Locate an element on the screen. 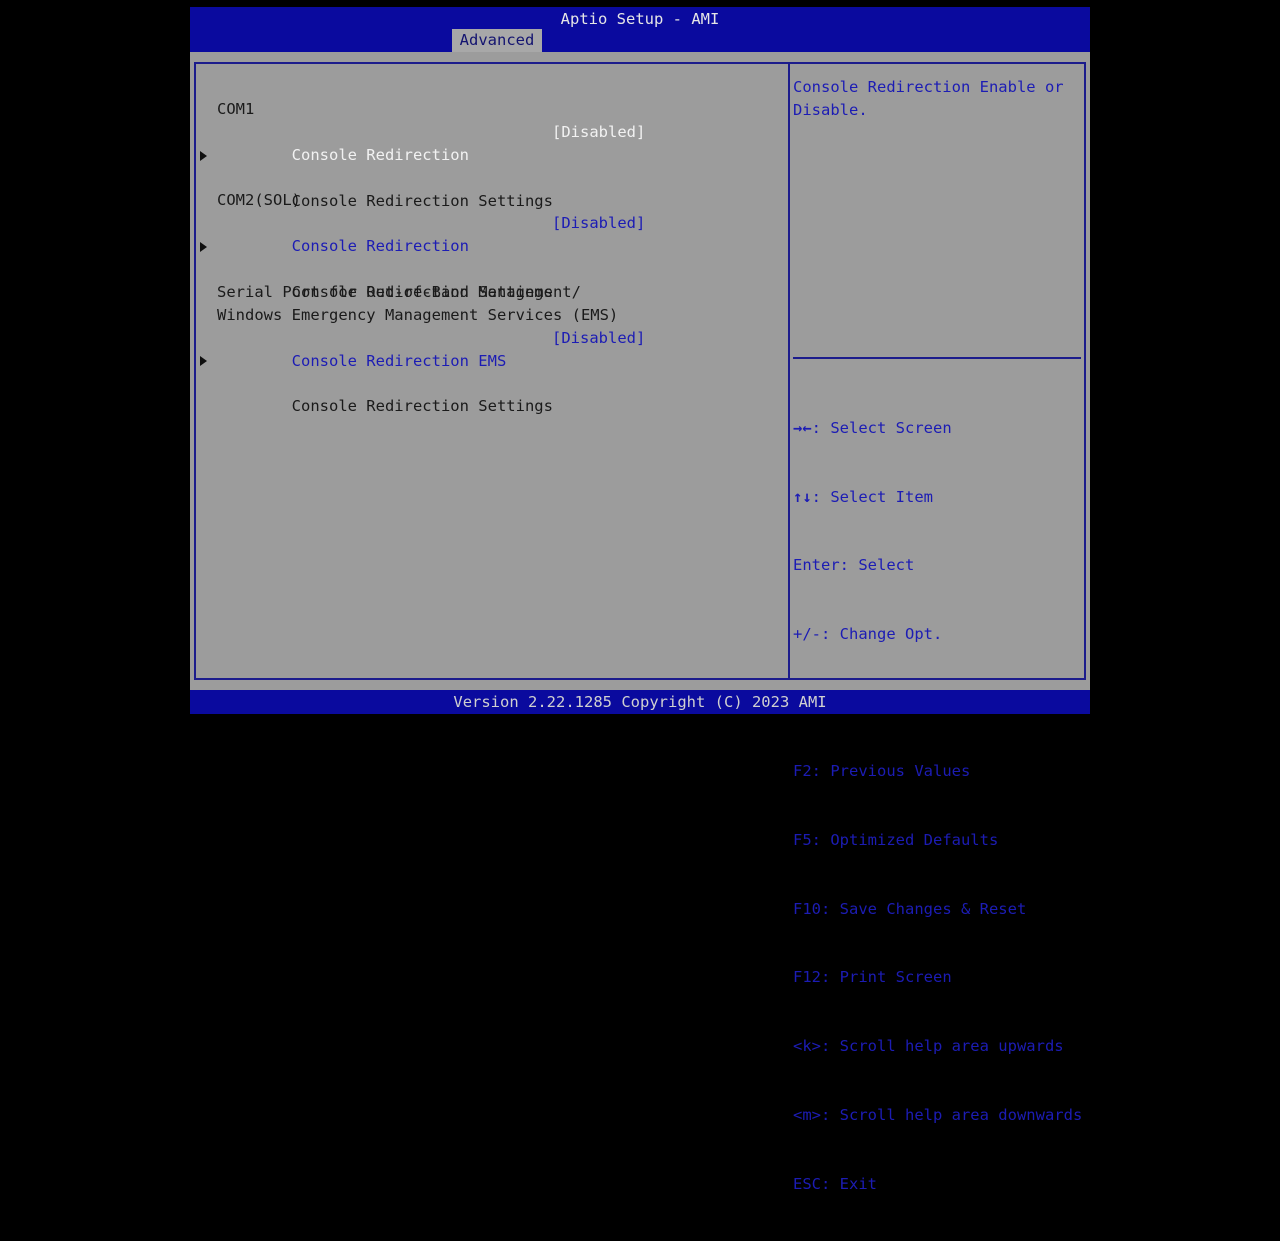 This screenshot has width=1280, height=1241. footer-bar: Version 2.22.1285 Copyright (C) 2023 AMI is located at coordinates (640, 702).